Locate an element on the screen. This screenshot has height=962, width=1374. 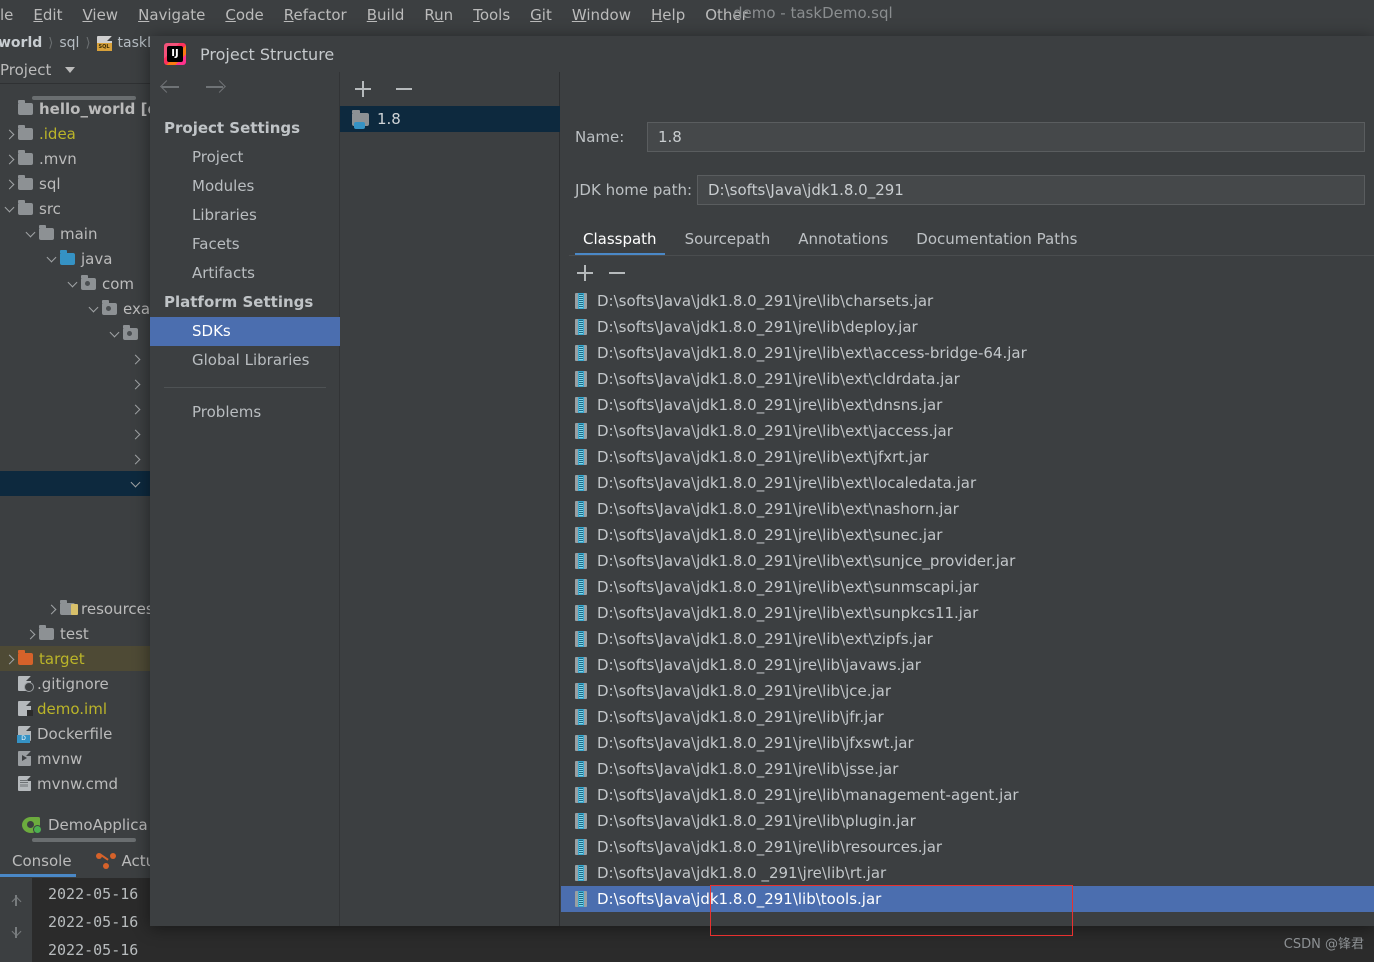
console-gutter-toolbar: » is located at coordinates (16, 920).